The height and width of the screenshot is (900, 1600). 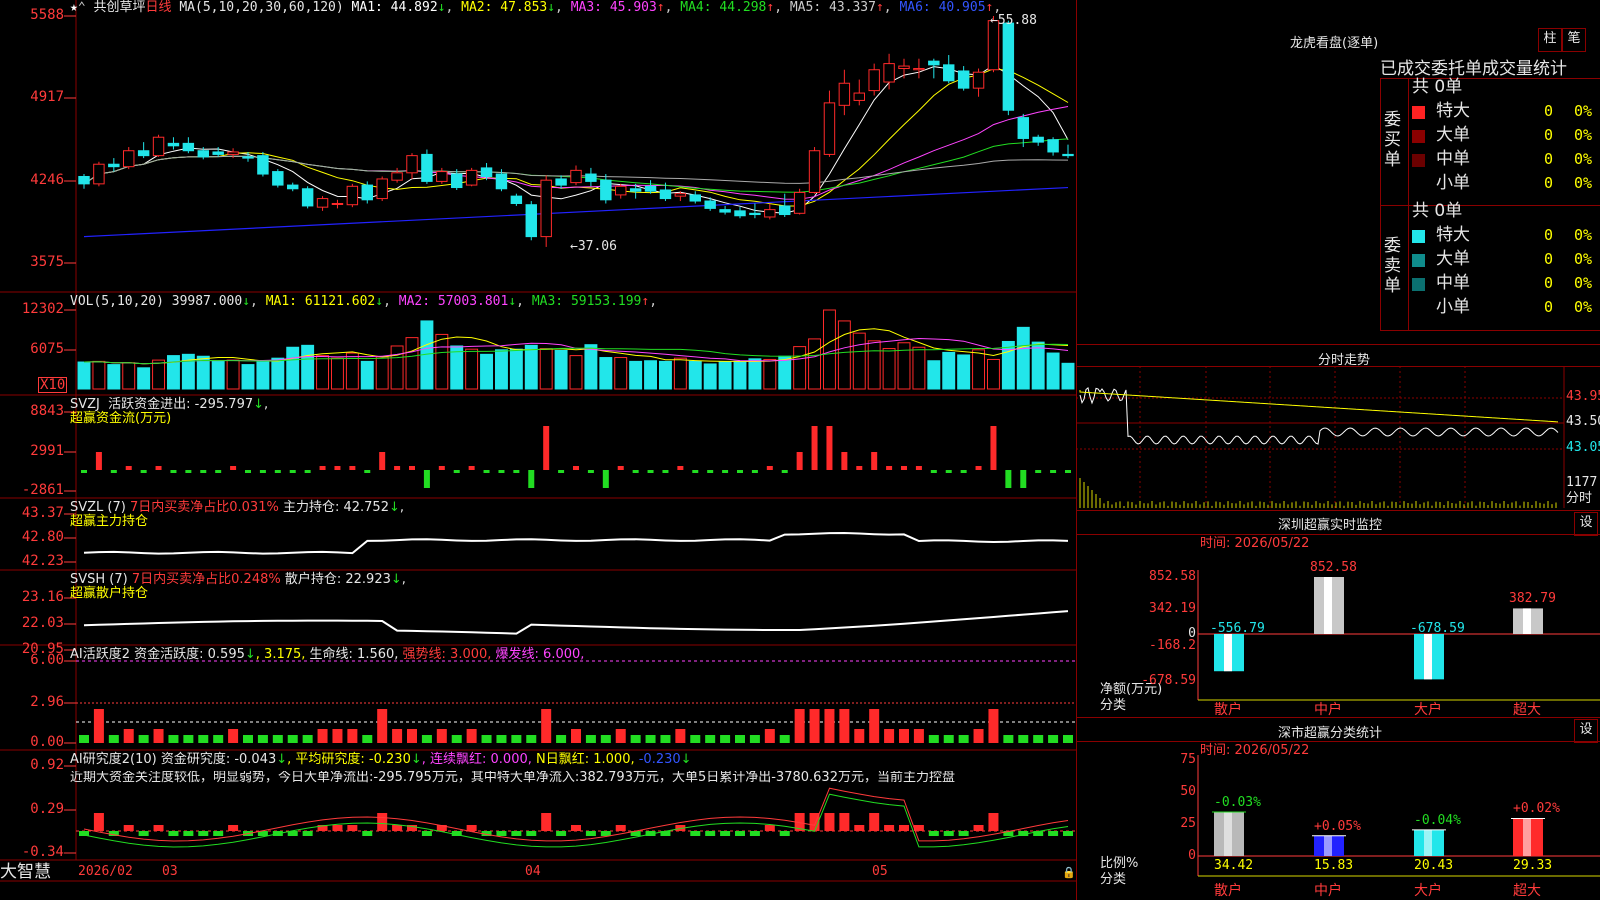 What do you see at coordinates (1527, 891) in the screenshot?
I see `stats-category-3: 超大` at bounding box center [1527, 891].